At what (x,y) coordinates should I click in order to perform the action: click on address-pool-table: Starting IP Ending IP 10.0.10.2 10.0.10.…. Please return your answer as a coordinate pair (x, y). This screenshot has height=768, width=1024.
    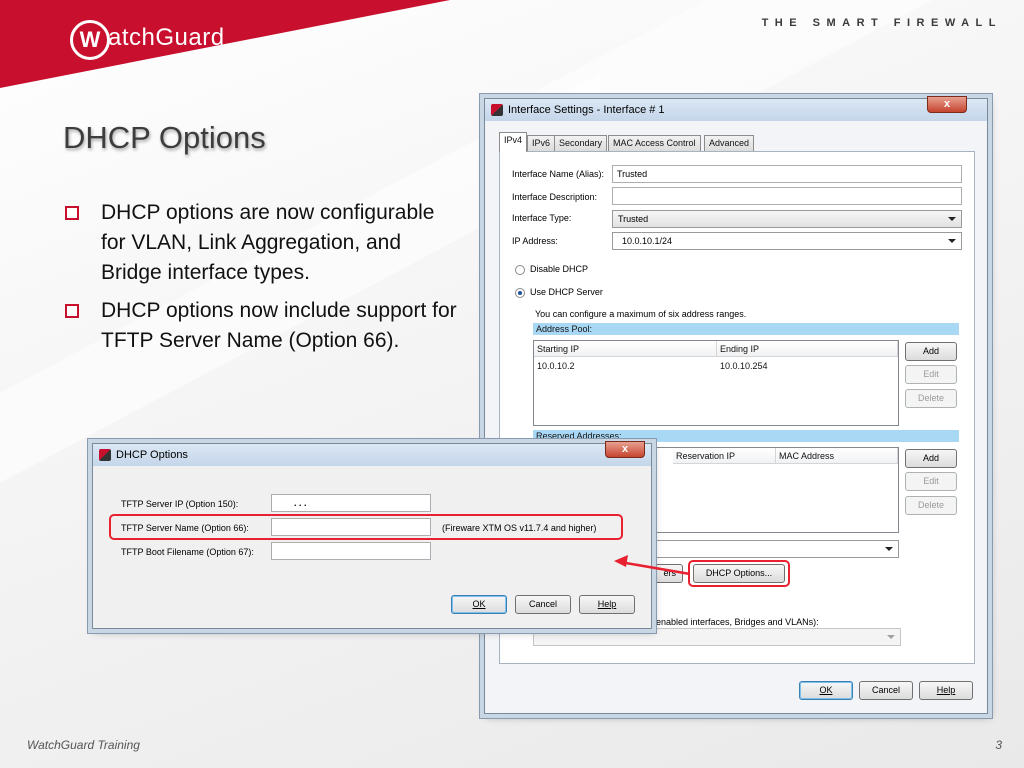
    Looking at the image, I should click on (716, 383).